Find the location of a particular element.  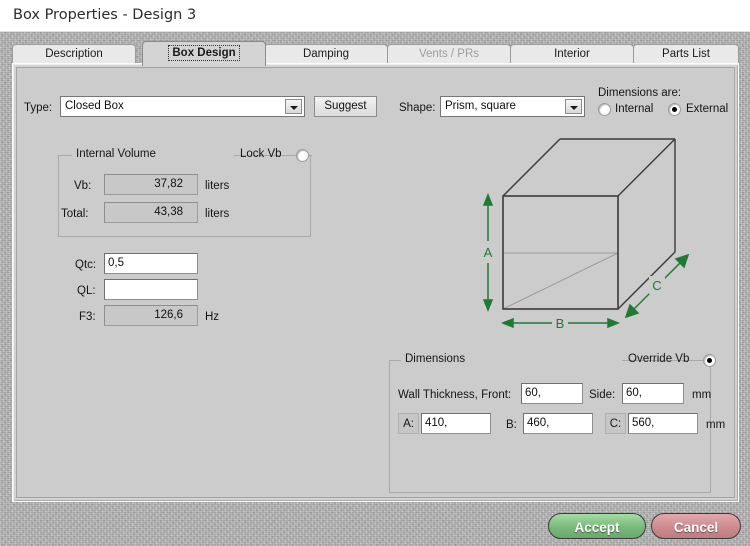

f3-label: F3: is located at coordinates (87, 317).